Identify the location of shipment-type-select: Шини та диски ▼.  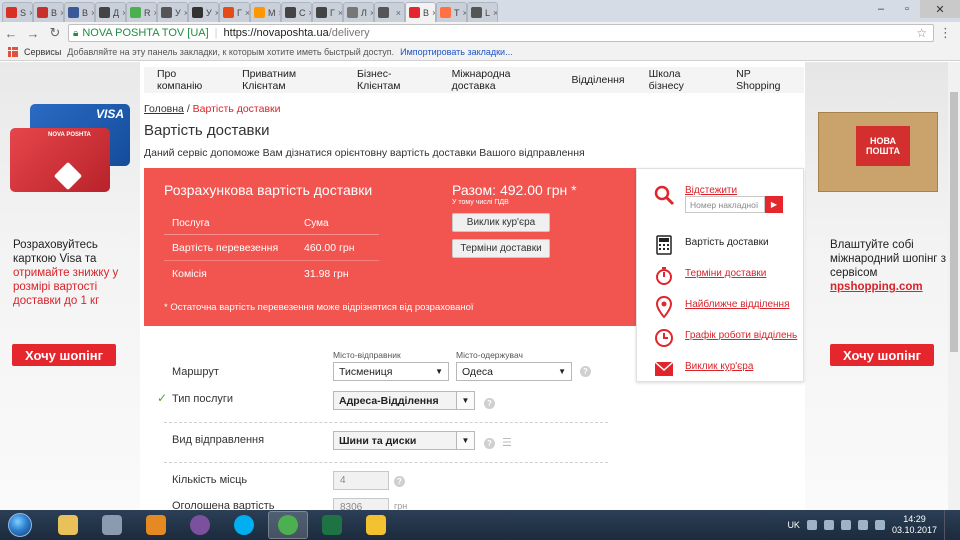
(404, 440).